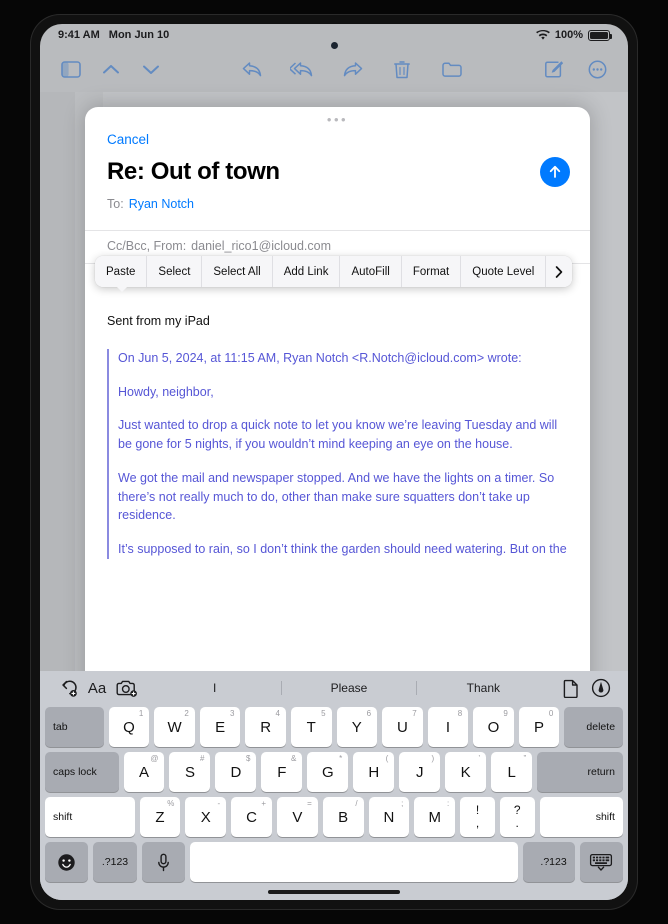  What do you see at coordinates (328, 772) in the screenshot?
I see `key-g: * G` at bounding box center [328, 772].